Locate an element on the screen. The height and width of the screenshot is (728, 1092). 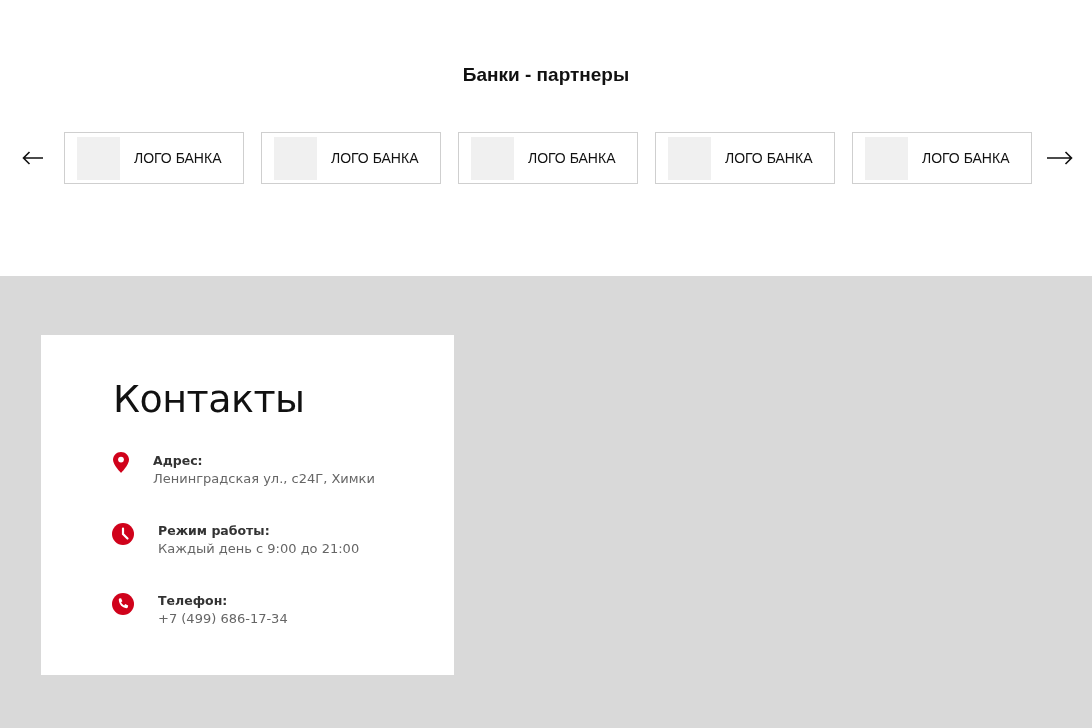
section-title: Банки - партнеры is located at coordinates (546, 75).